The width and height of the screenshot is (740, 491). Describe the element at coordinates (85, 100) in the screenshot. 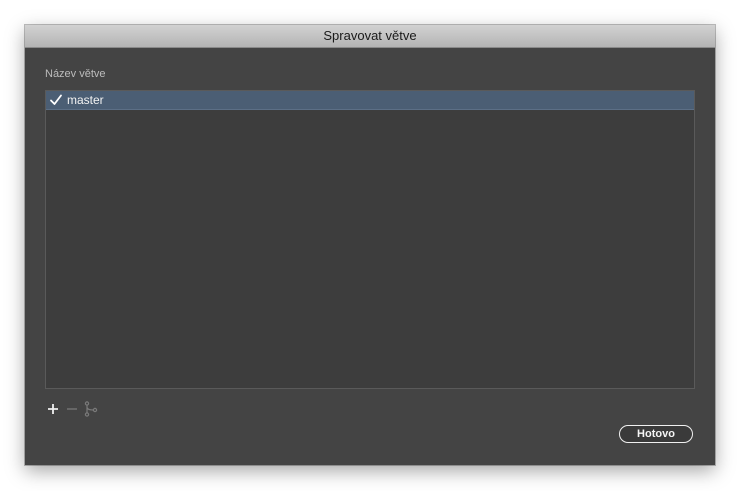

I see `branch-name: master` at that location.